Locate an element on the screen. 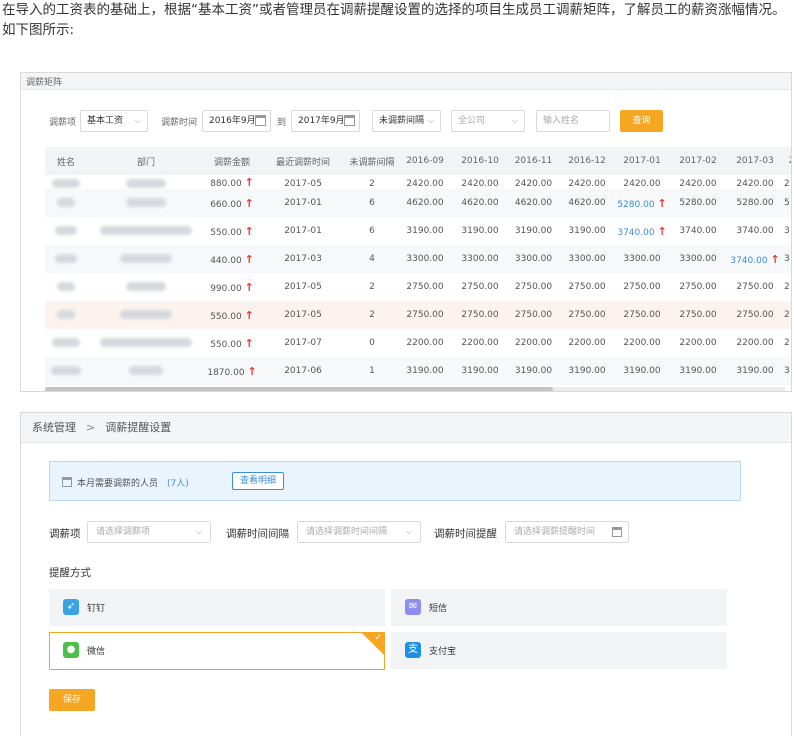 The image size is (794, 736). raise-amount: 550.00 is located at coordinates (226, 316).